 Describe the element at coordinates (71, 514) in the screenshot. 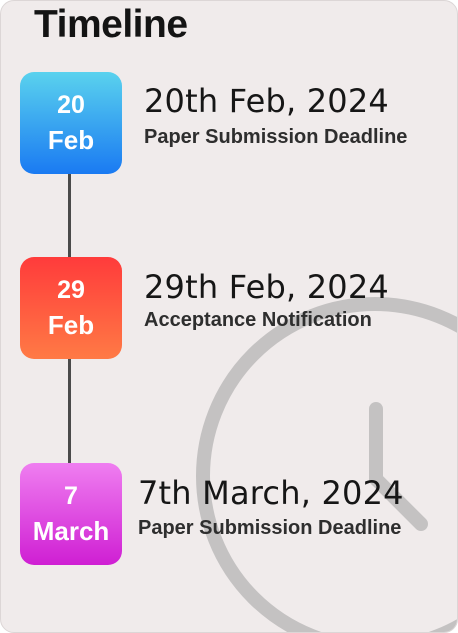

I see `date-badge: 7 March` at that location.